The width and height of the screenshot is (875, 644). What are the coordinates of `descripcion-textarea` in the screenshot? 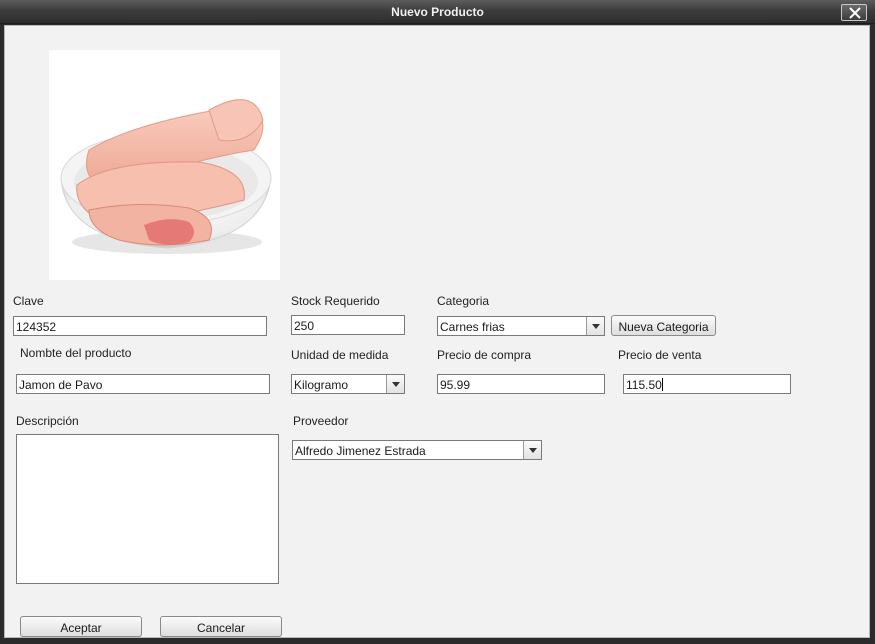 It's located at (147, 509).